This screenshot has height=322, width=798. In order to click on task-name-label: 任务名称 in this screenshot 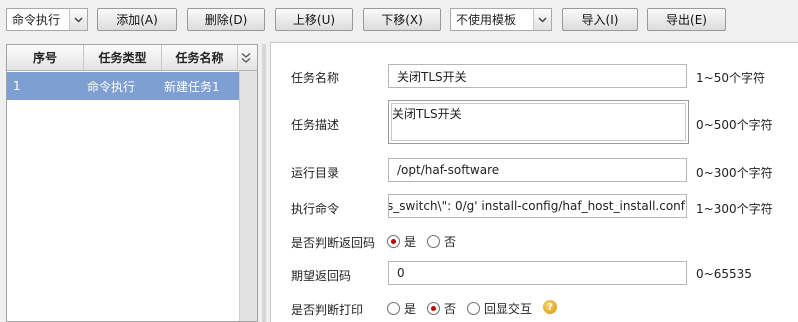, I will do `click(315, 78)`.